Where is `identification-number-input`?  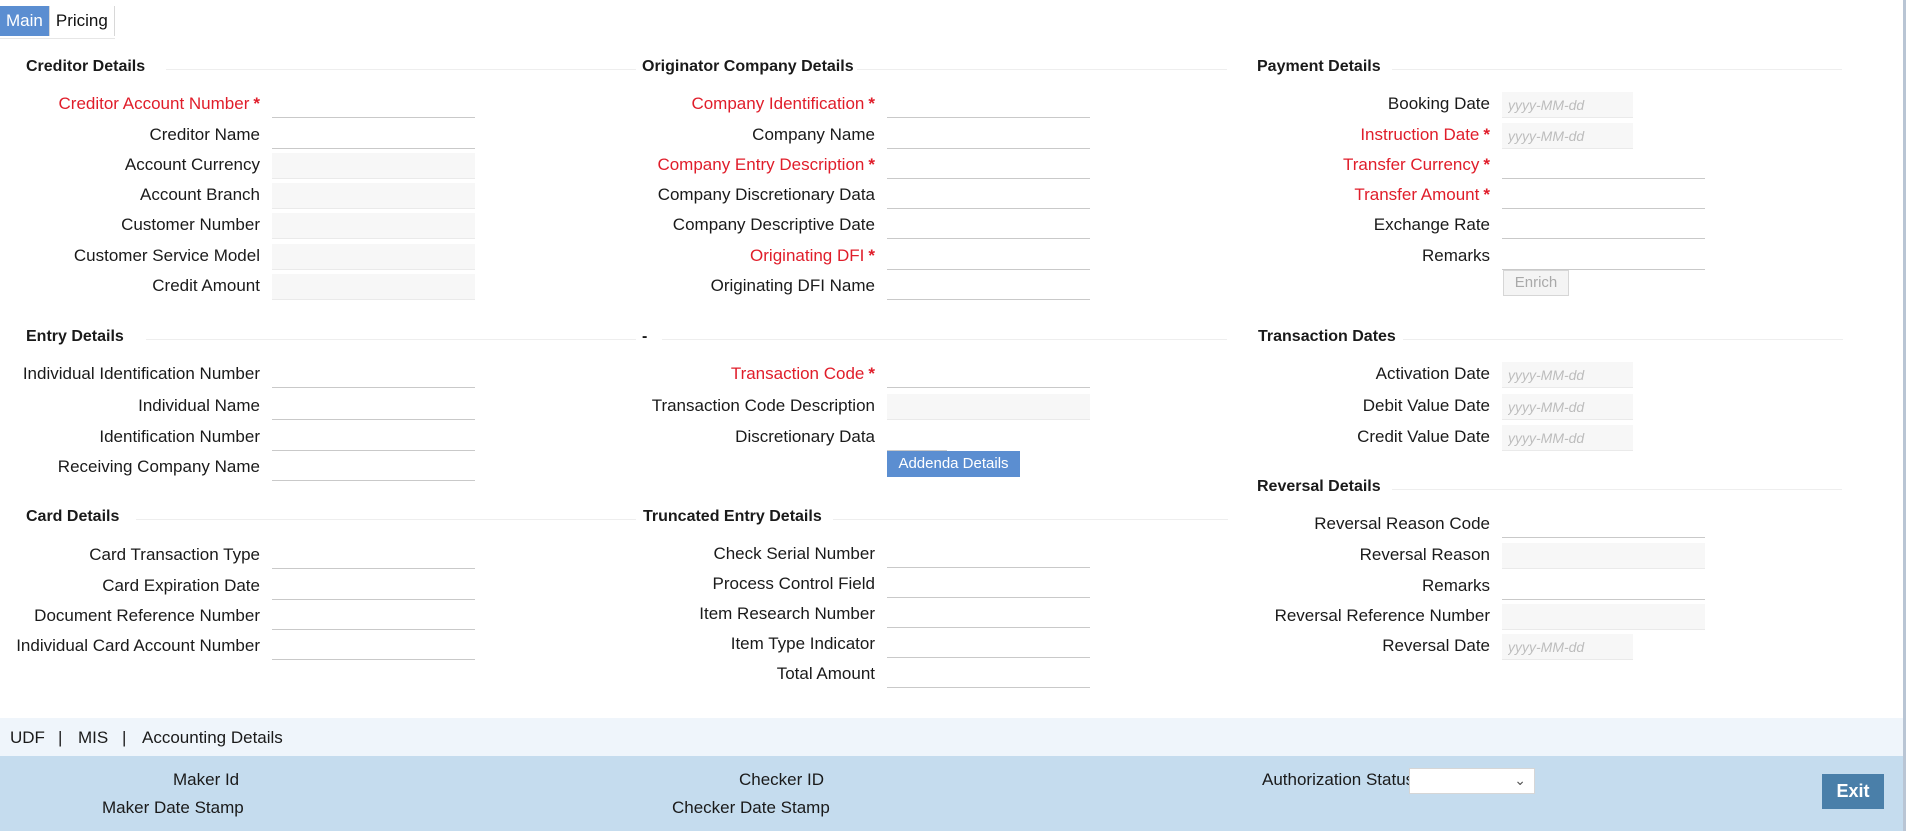 identification-number-input is located at coordinates (373, 438).